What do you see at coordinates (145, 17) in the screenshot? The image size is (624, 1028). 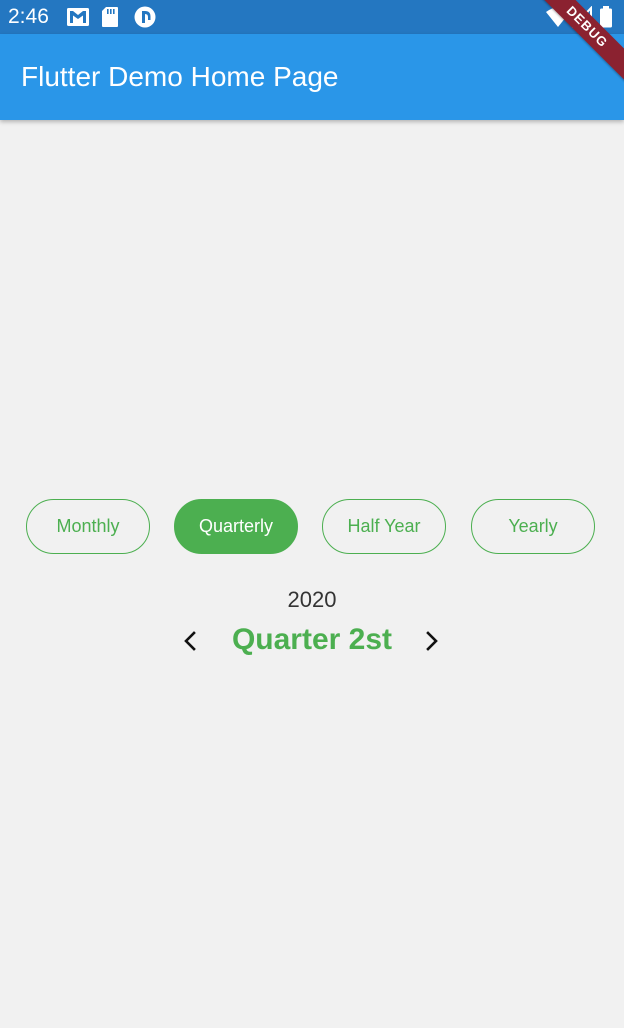 I see `app-notification-icon` at bounding box center [145, 17].